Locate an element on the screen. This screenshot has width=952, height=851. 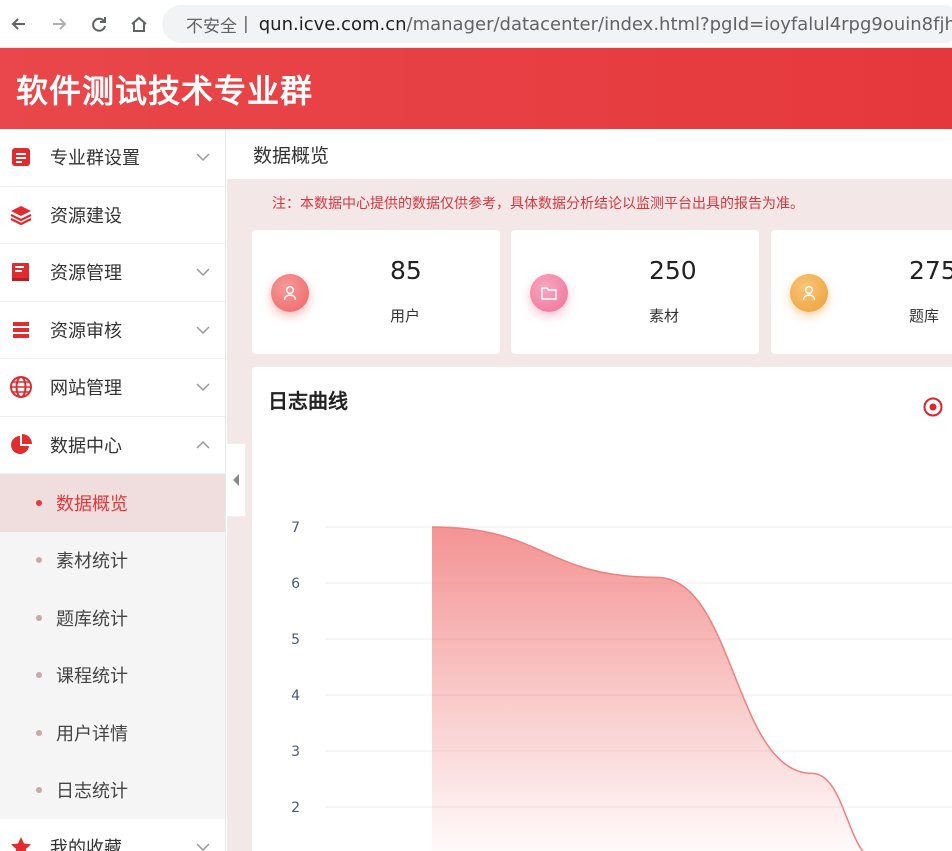
sidebar-subitem-label: 素材统计 is located at coordinates (92, 562).